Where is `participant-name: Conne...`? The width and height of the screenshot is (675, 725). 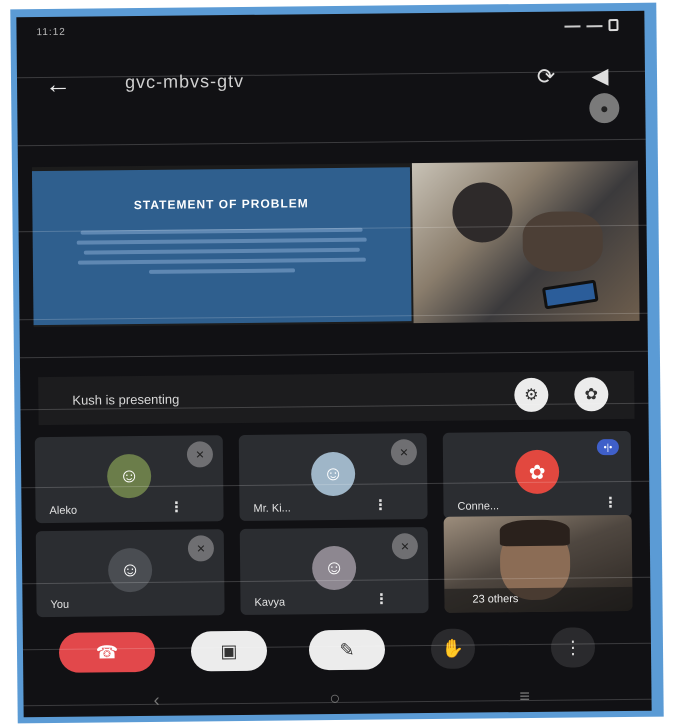 participant-name: Conne... is located at coordinates (478, 506).